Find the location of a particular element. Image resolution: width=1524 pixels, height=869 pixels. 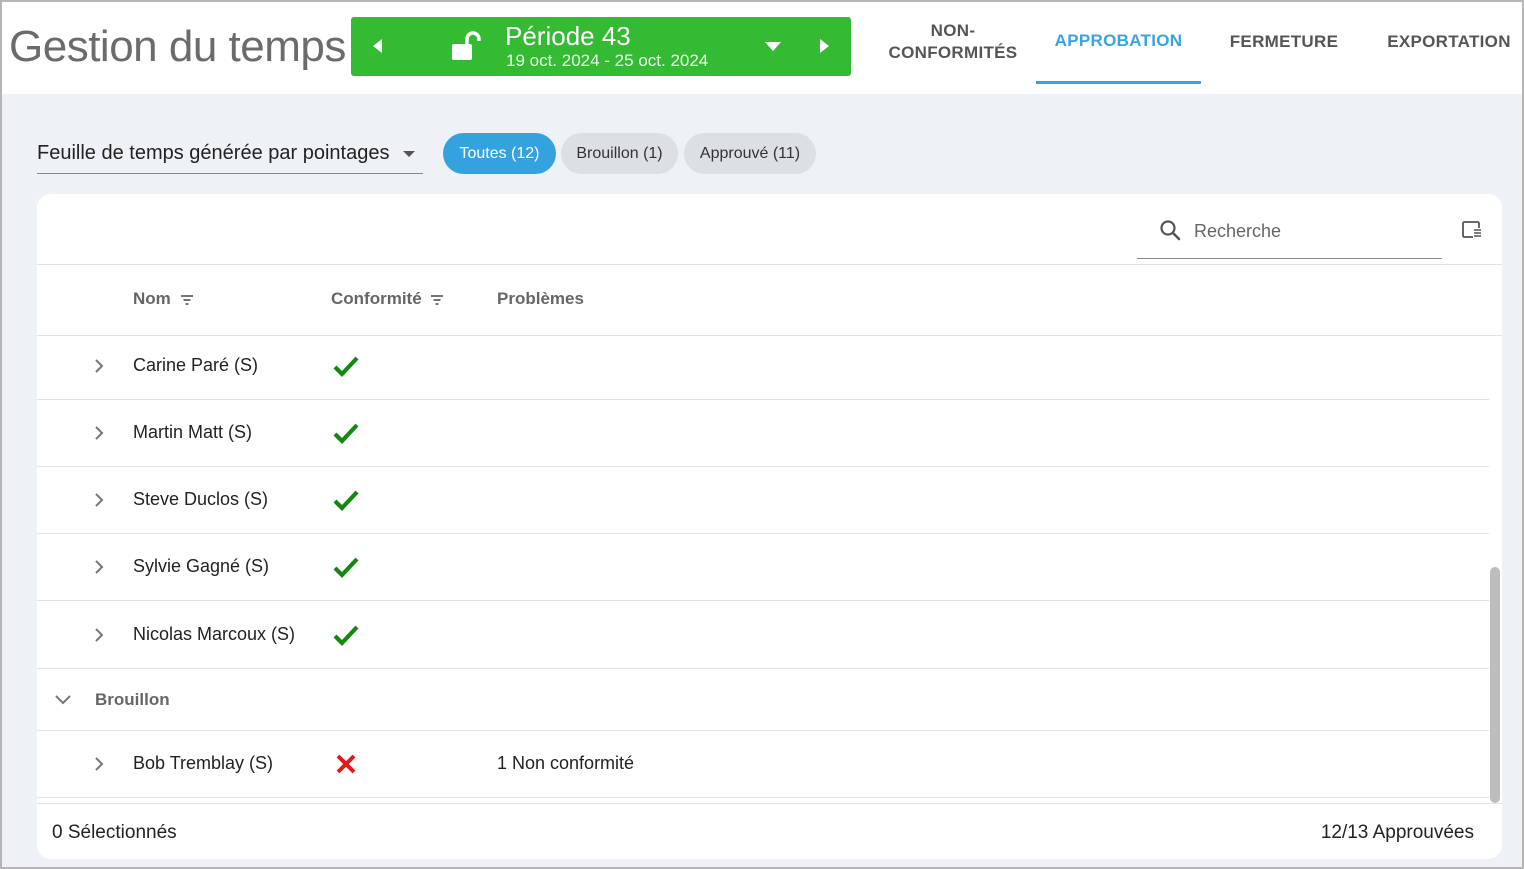

tab-approbation: APPROBATION is located at coordinates (1118, 42).